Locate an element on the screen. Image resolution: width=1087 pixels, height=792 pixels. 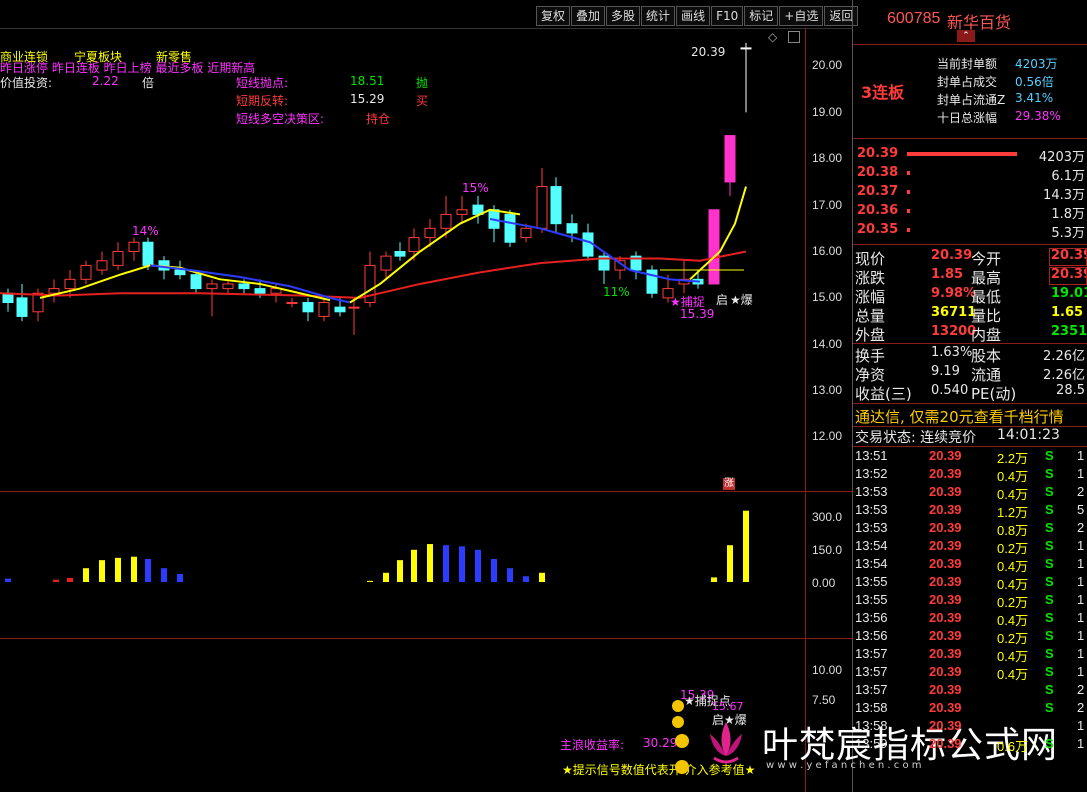
quote-value: 9.98% is located at coordinates (954, 293).